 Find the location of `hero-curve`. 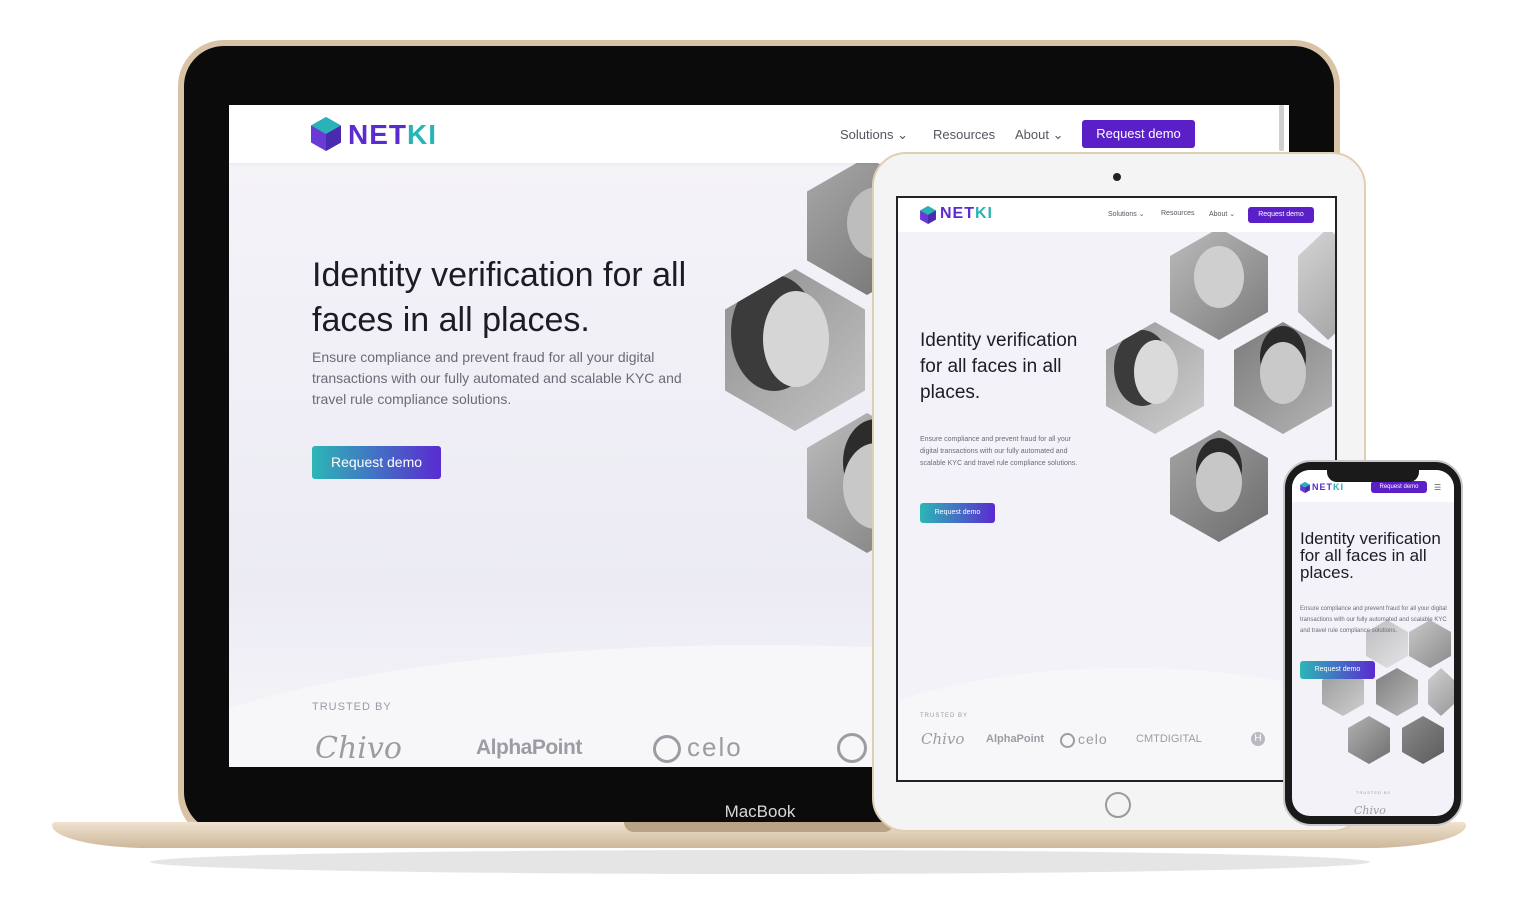

hero-curve is located at coordinates (1116, 724).